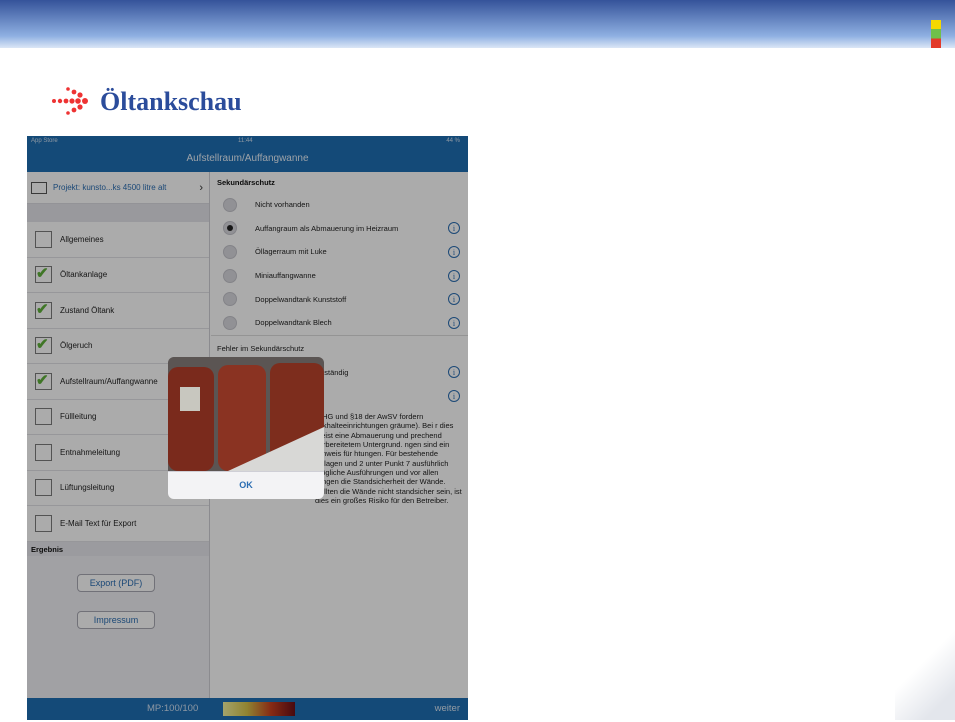 This screenshot has height=722, width=955. I want to click on photo-popup: OK, so click(246, 428).